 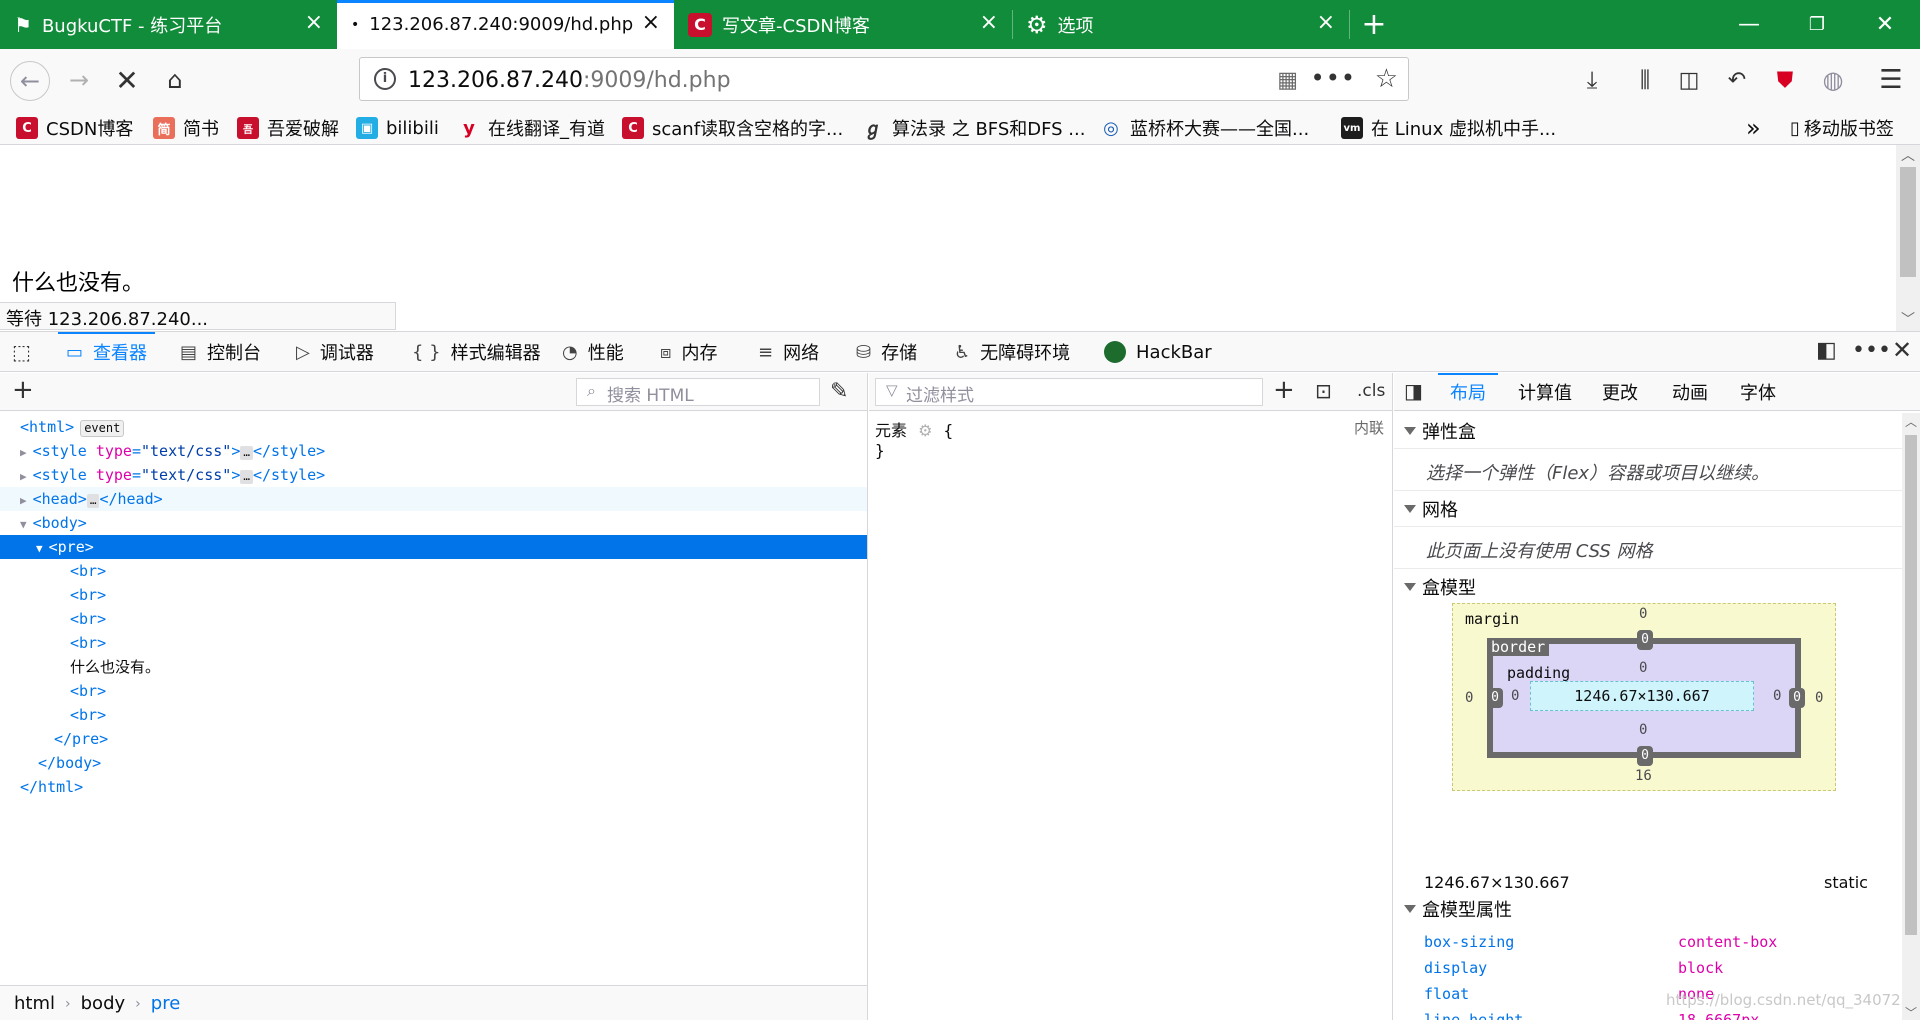 I want to click on tab-hackbar: HackBar, so click(x=1158, y=352).